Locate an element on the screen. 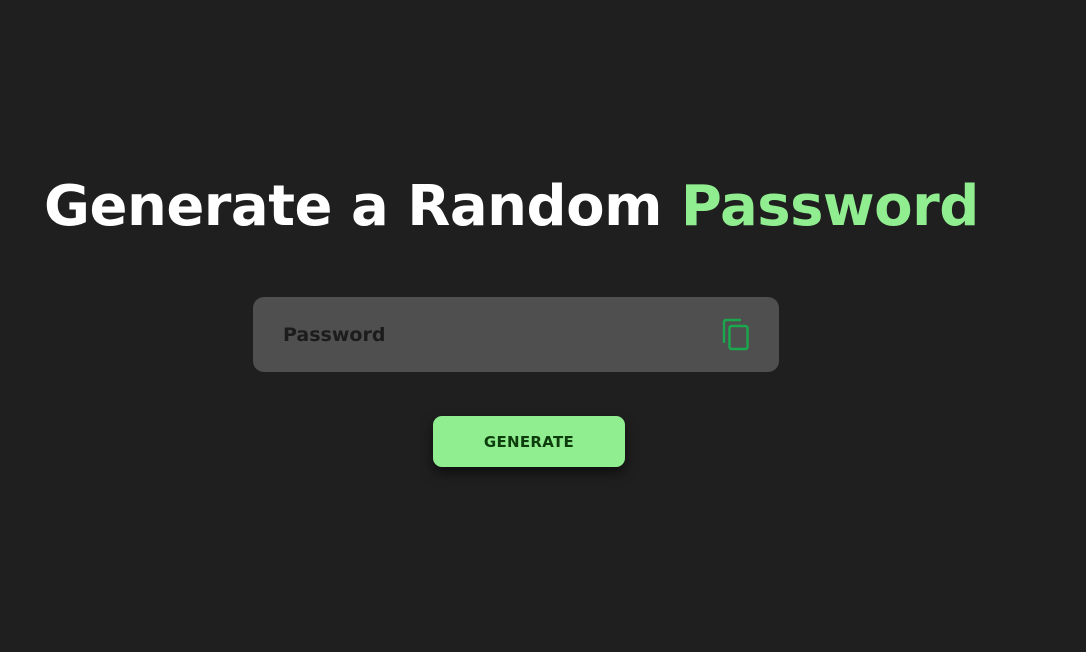 The width and height of the screenshot is (1086, 652). title-highlight: Password is located at coordinates (829, 206).